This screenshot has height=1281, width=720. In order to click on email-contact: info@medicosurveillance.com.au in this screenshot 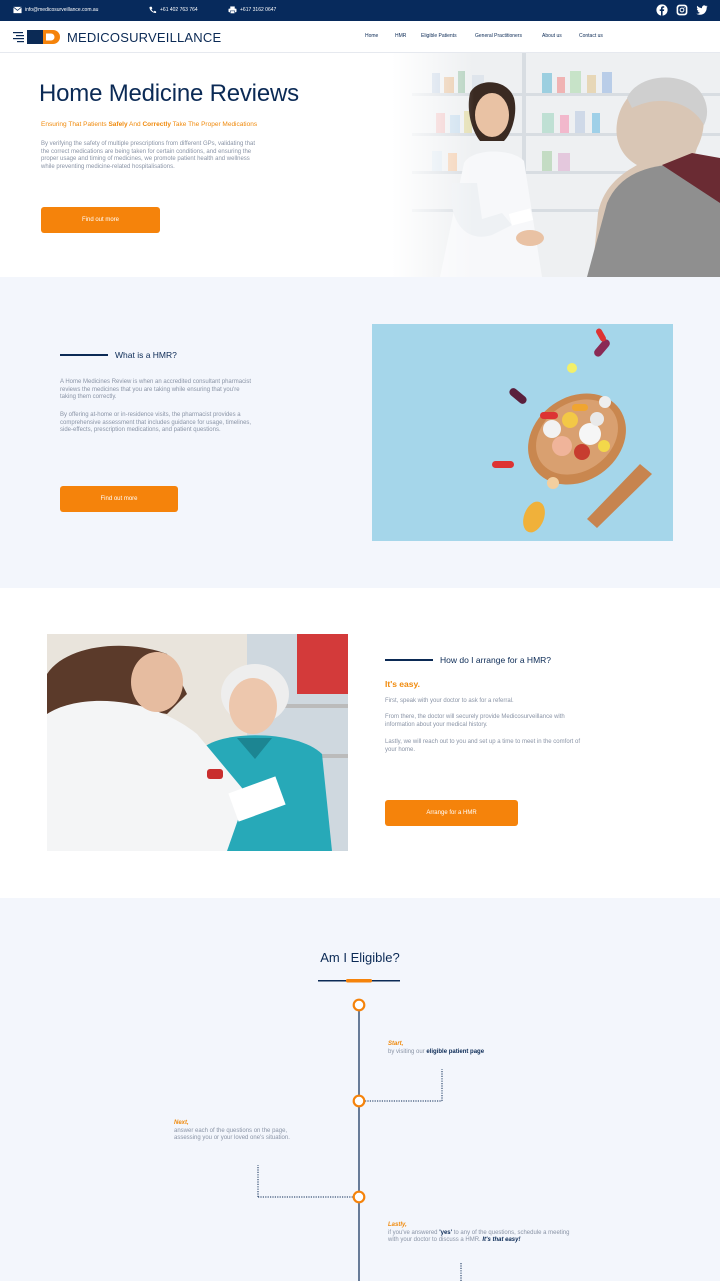, I will do `click(55, 10)`.